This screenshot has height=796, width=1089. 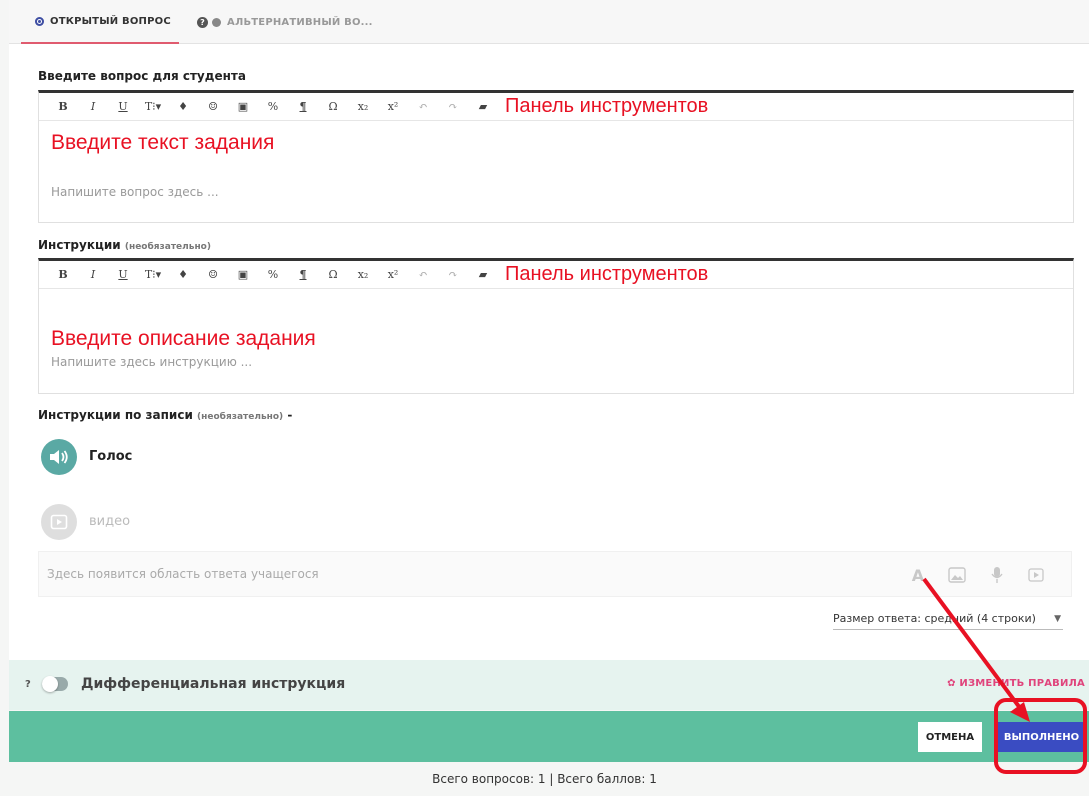 I want to click on tab-label: ОТКРЫТЫЙ ВОПРОС, so click(x=110, y=21).